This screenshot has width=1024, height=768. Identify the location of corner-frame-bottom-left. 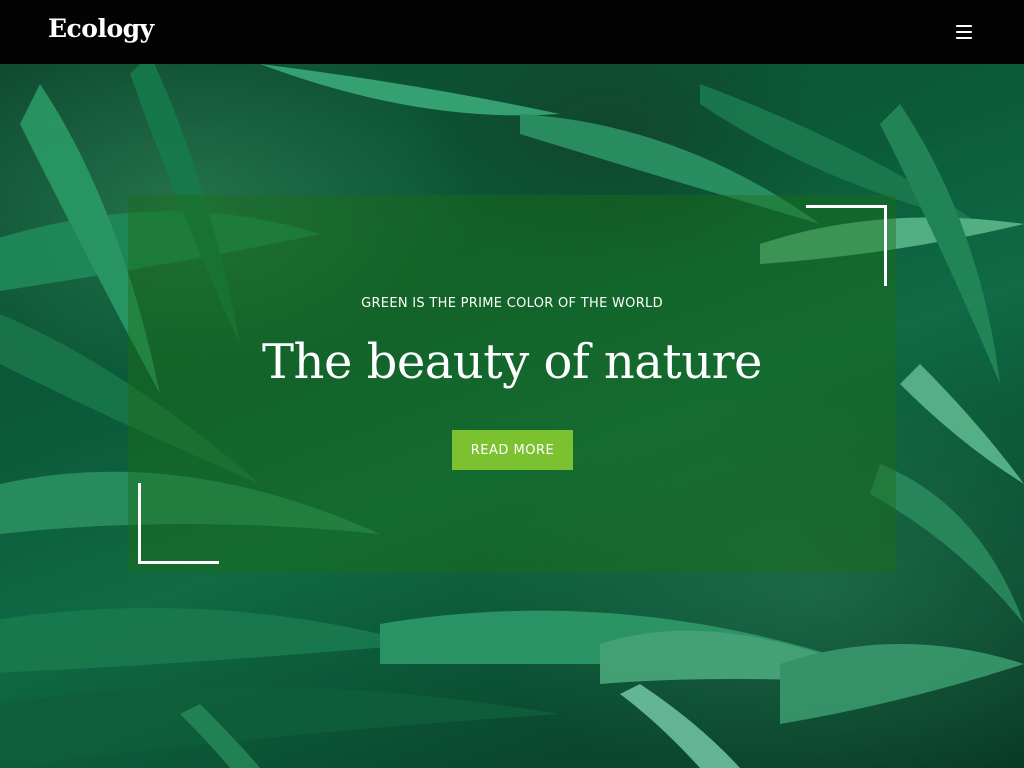
(178, 523).